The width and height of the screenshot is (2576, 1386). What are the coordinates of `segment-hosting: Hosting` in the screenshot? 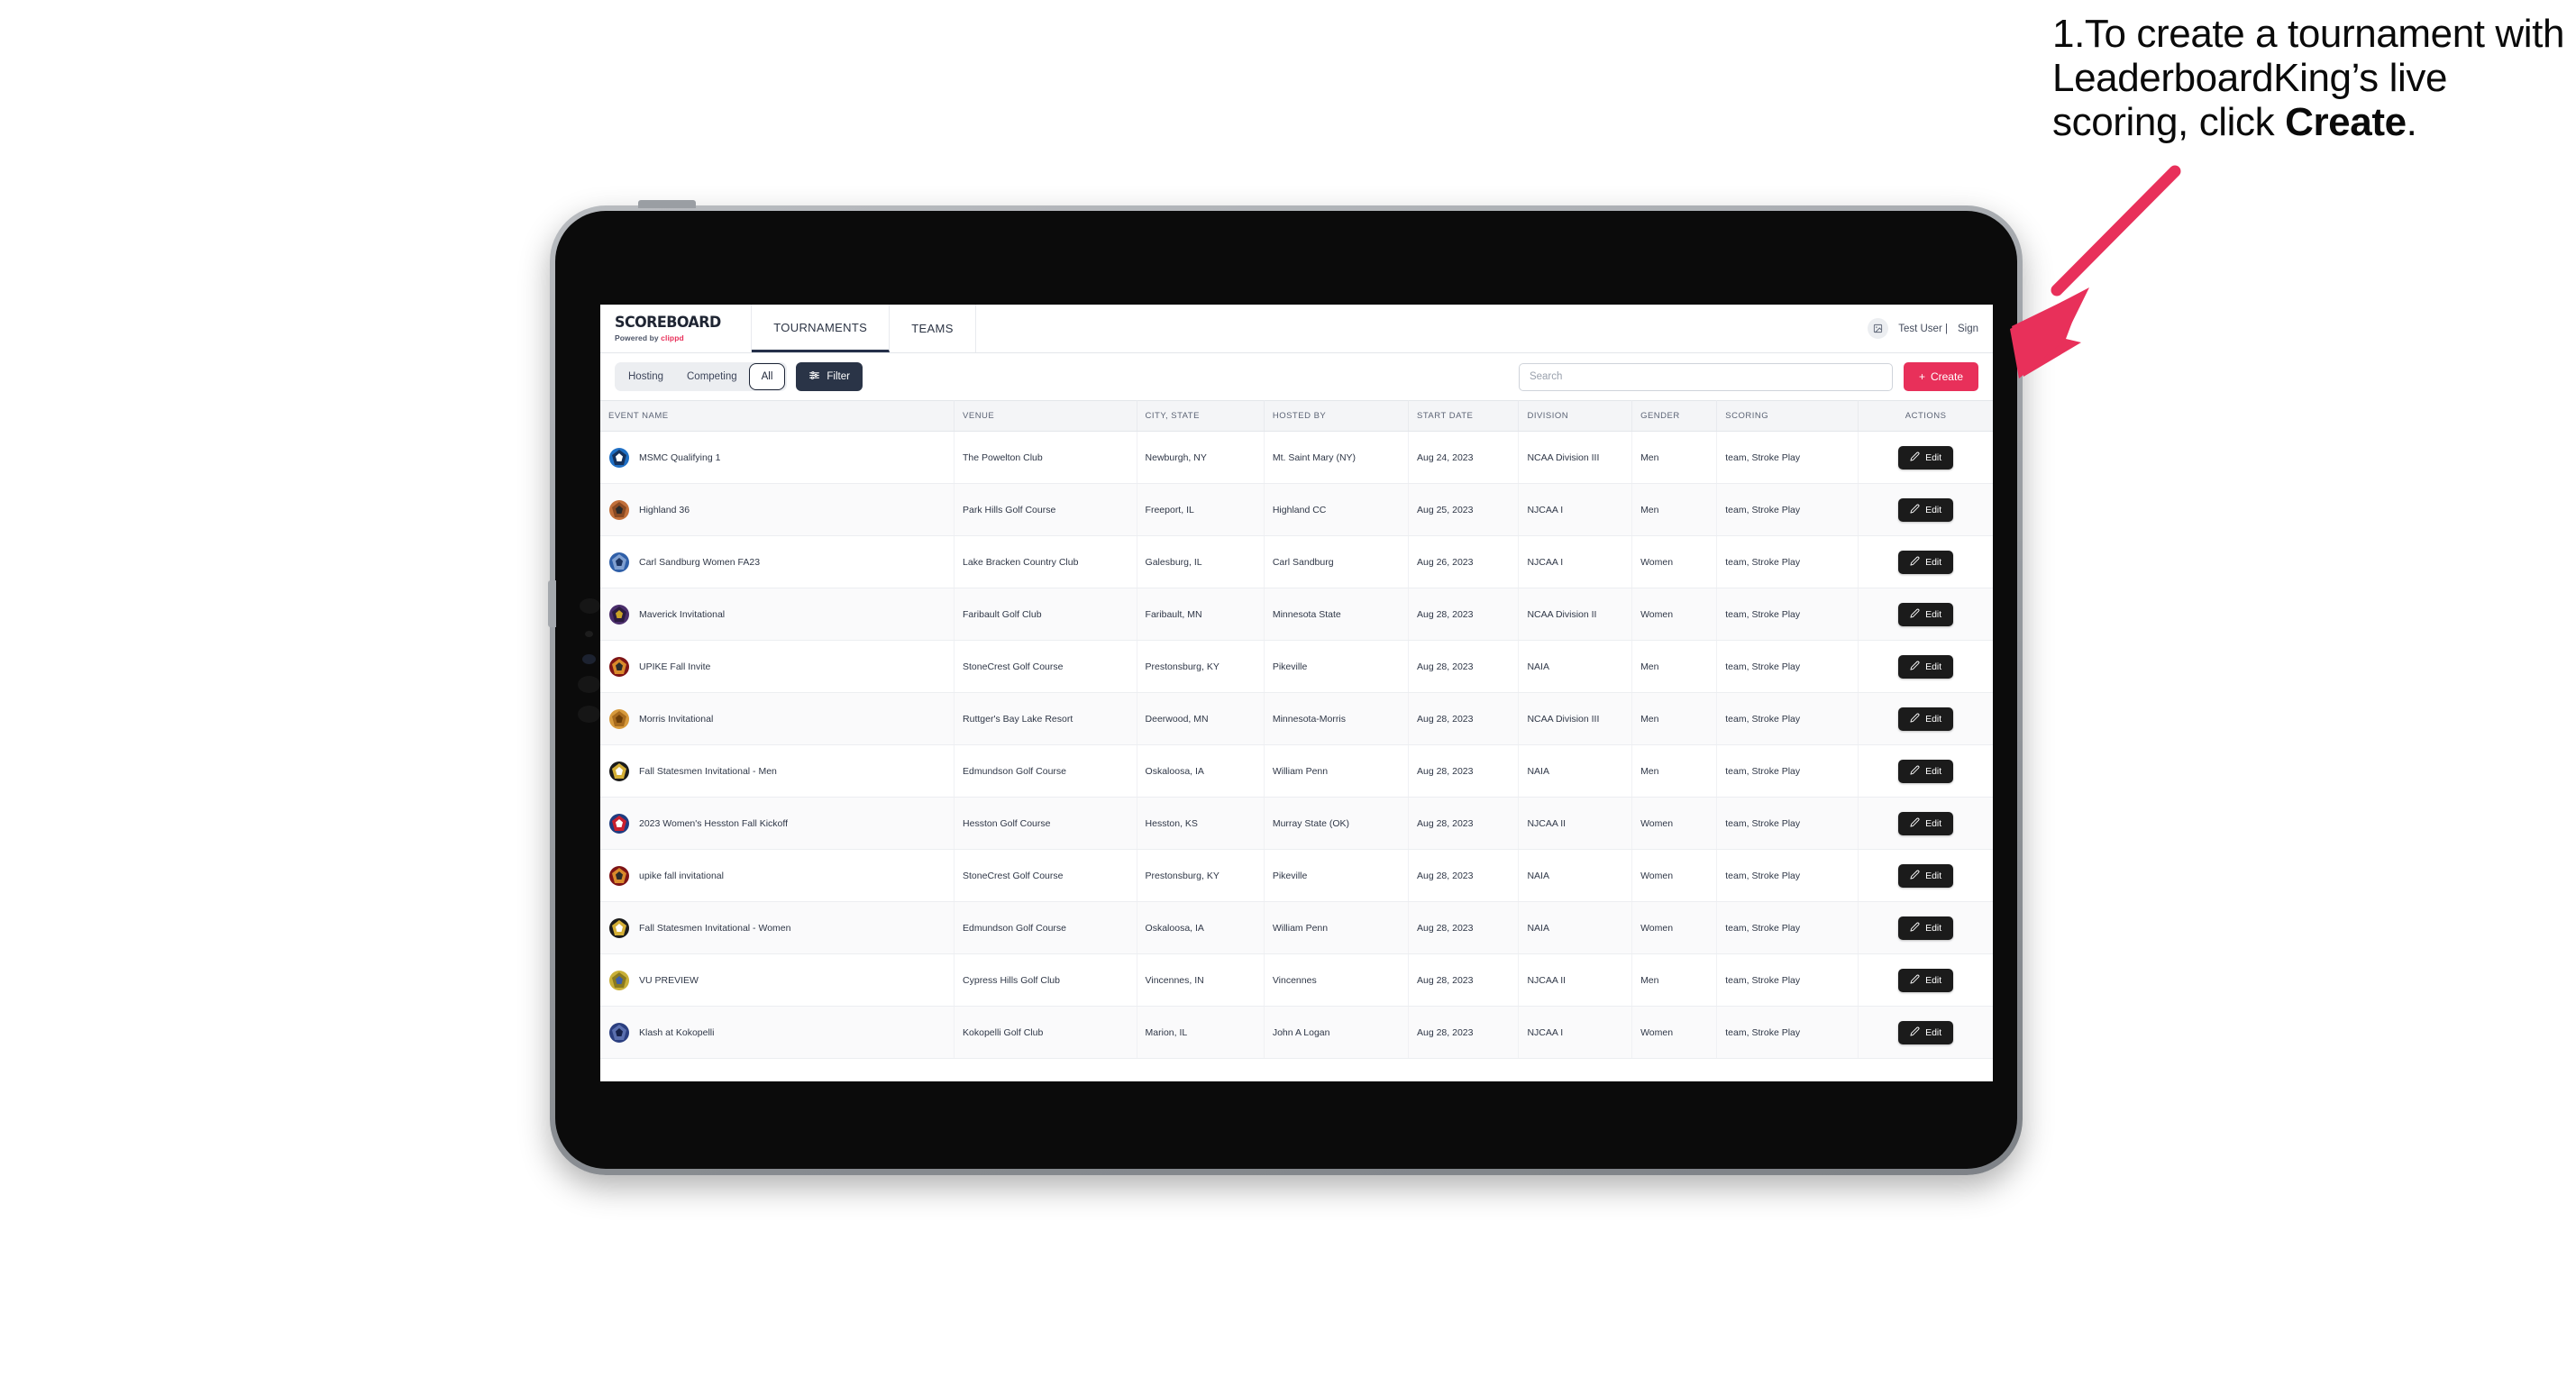 It's located at (646, 376).